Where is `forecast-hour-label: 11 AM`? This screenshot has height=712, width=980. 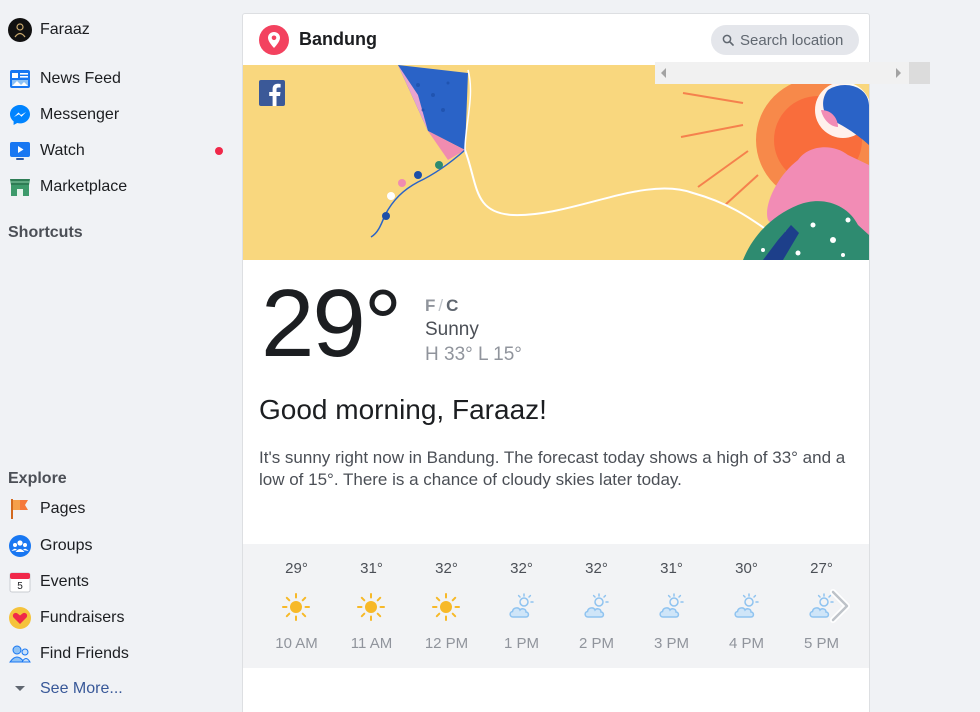 forecast-hour-label: 11 AM is located at coordinates (371, 643).